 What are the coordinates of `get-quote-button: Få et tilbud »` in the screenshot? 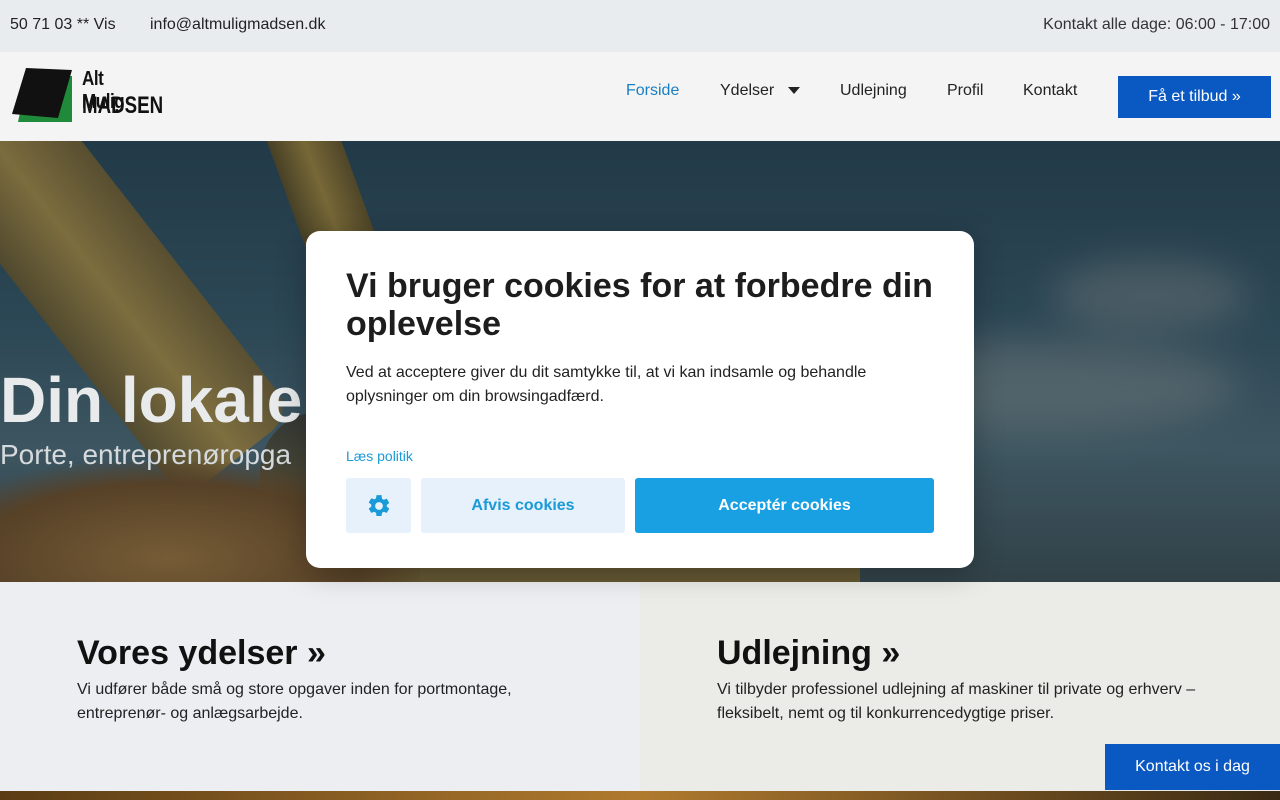 It's located at (1194, 97).